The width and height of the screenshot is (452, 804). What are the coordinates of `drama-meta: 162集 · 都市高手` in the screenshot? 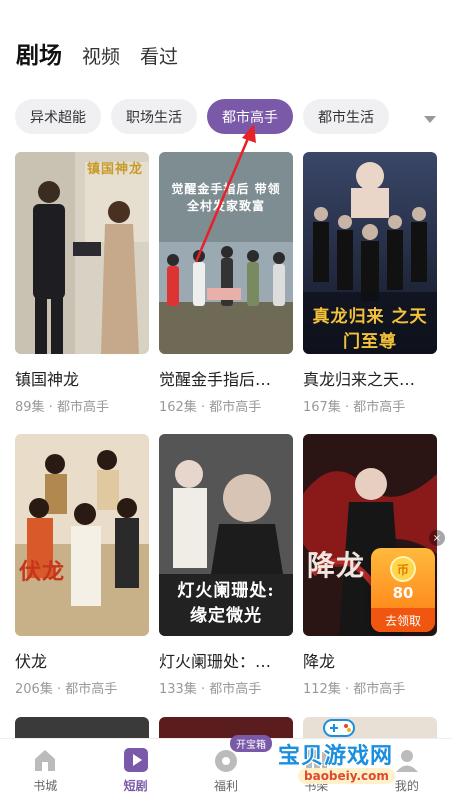 It's located at (210, 407).